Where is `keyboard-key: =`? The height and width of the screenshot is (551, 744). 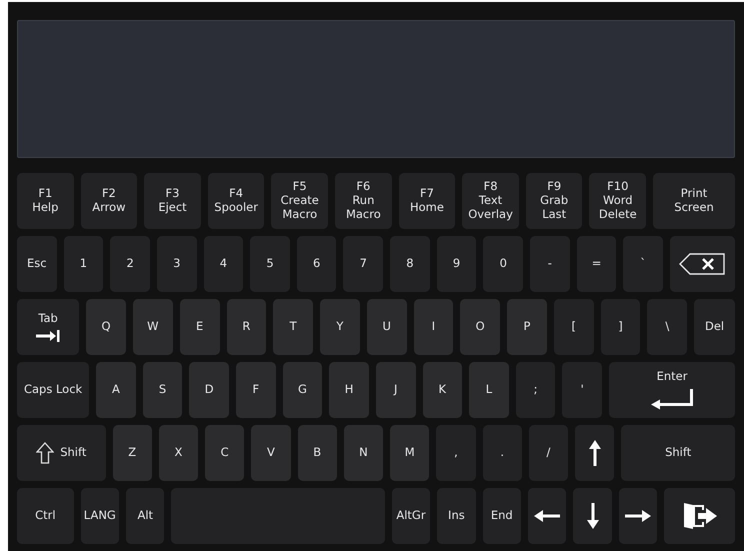 keyboard-key: = is located at coordinates (596, 264).